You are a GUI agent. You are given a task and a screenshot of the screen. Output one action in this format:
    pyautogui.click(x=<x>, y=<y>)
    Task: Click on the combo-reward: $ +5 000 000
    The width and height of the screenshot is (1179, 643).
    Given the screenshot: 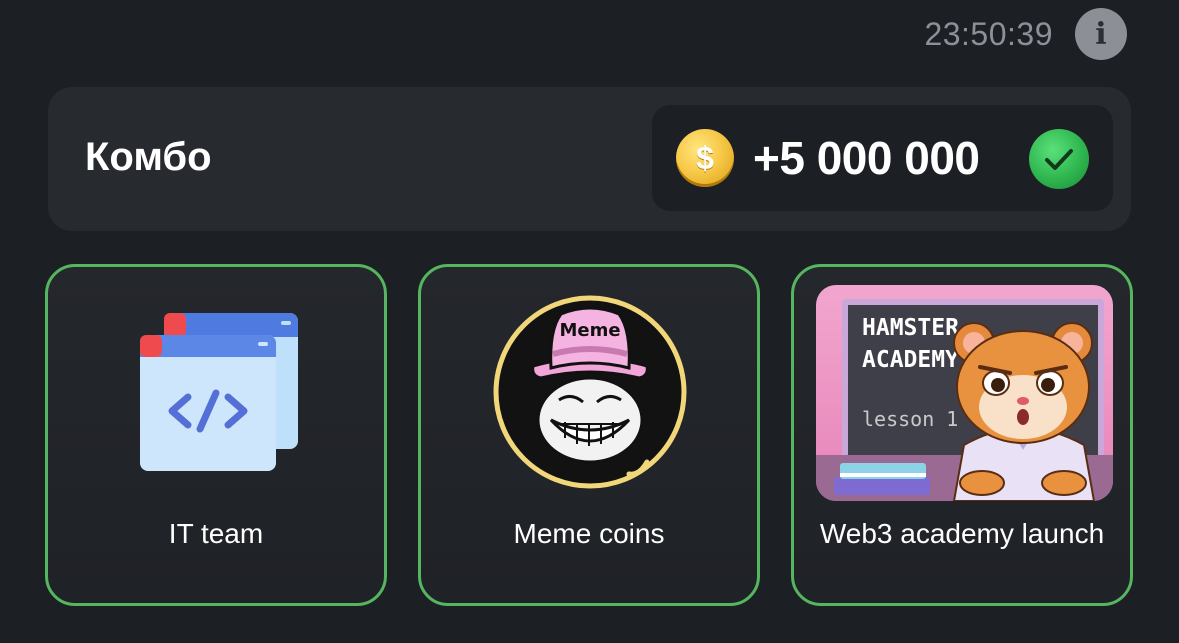 What is the action you would take?
    pyautogui.click(x=882, y=158)
    